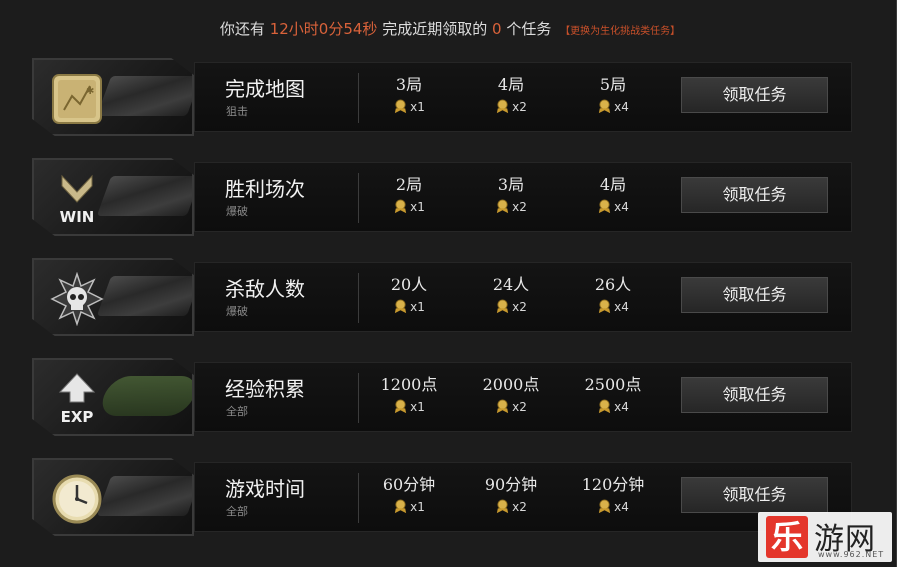  What do you see at coordinates (511, 484) in the screenshot?
I see `tier-requirement: 90分钟` at bounding box center [511, 484].